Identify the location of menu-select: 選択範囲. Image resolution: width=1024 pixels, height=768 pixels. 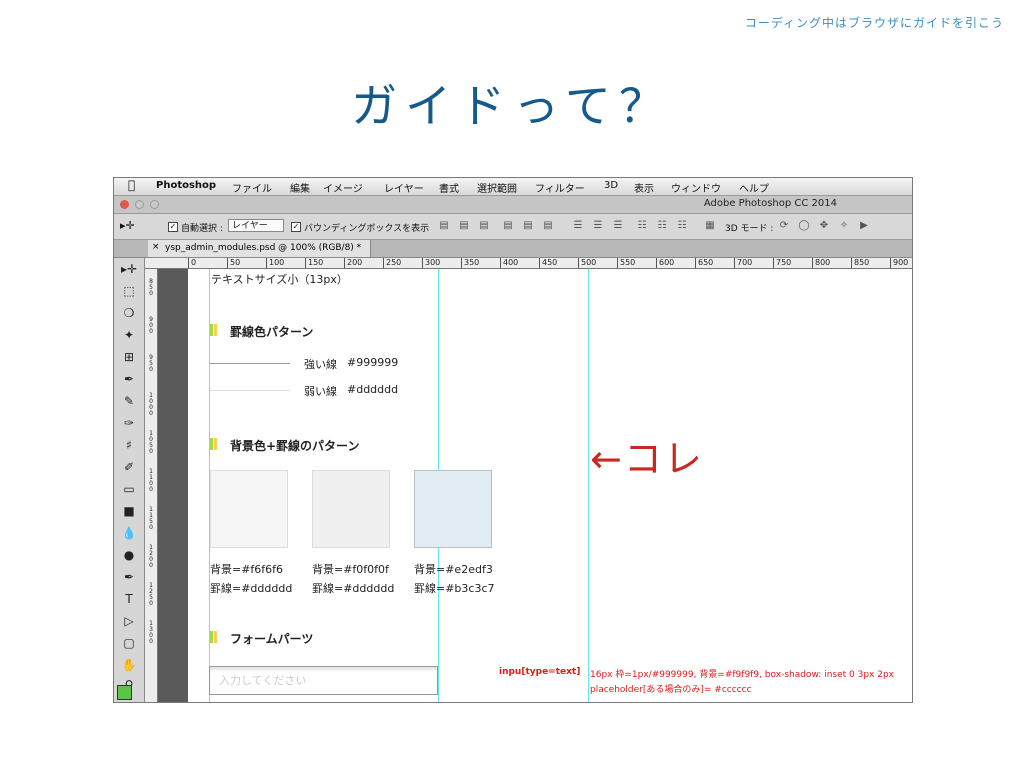
(497, 187).